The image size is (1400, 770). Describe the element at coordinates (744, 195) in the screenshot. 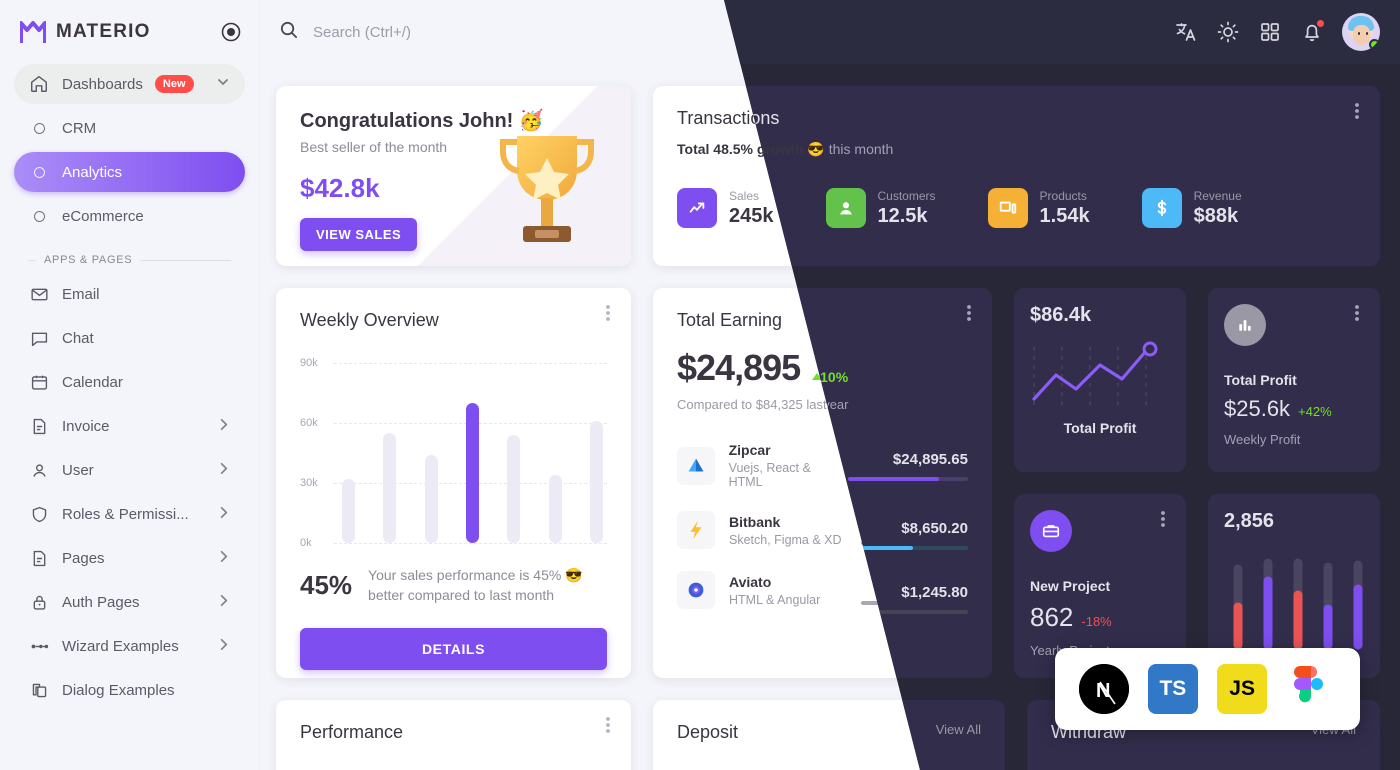

I see `stat-label: Sales` at that location.